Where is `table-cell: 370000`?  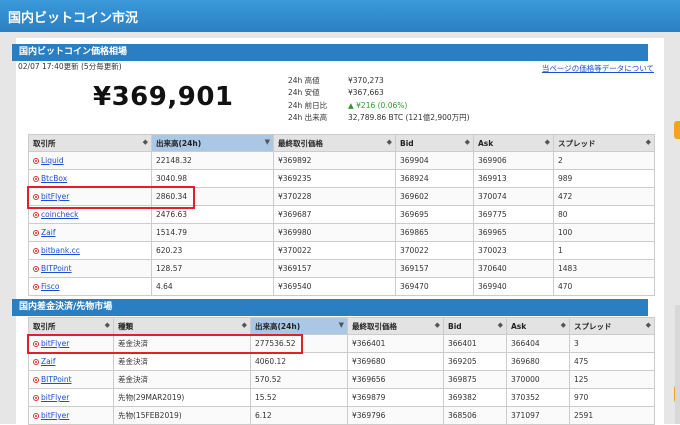
table-cell: 370000 is located at coordinates (538, 379).